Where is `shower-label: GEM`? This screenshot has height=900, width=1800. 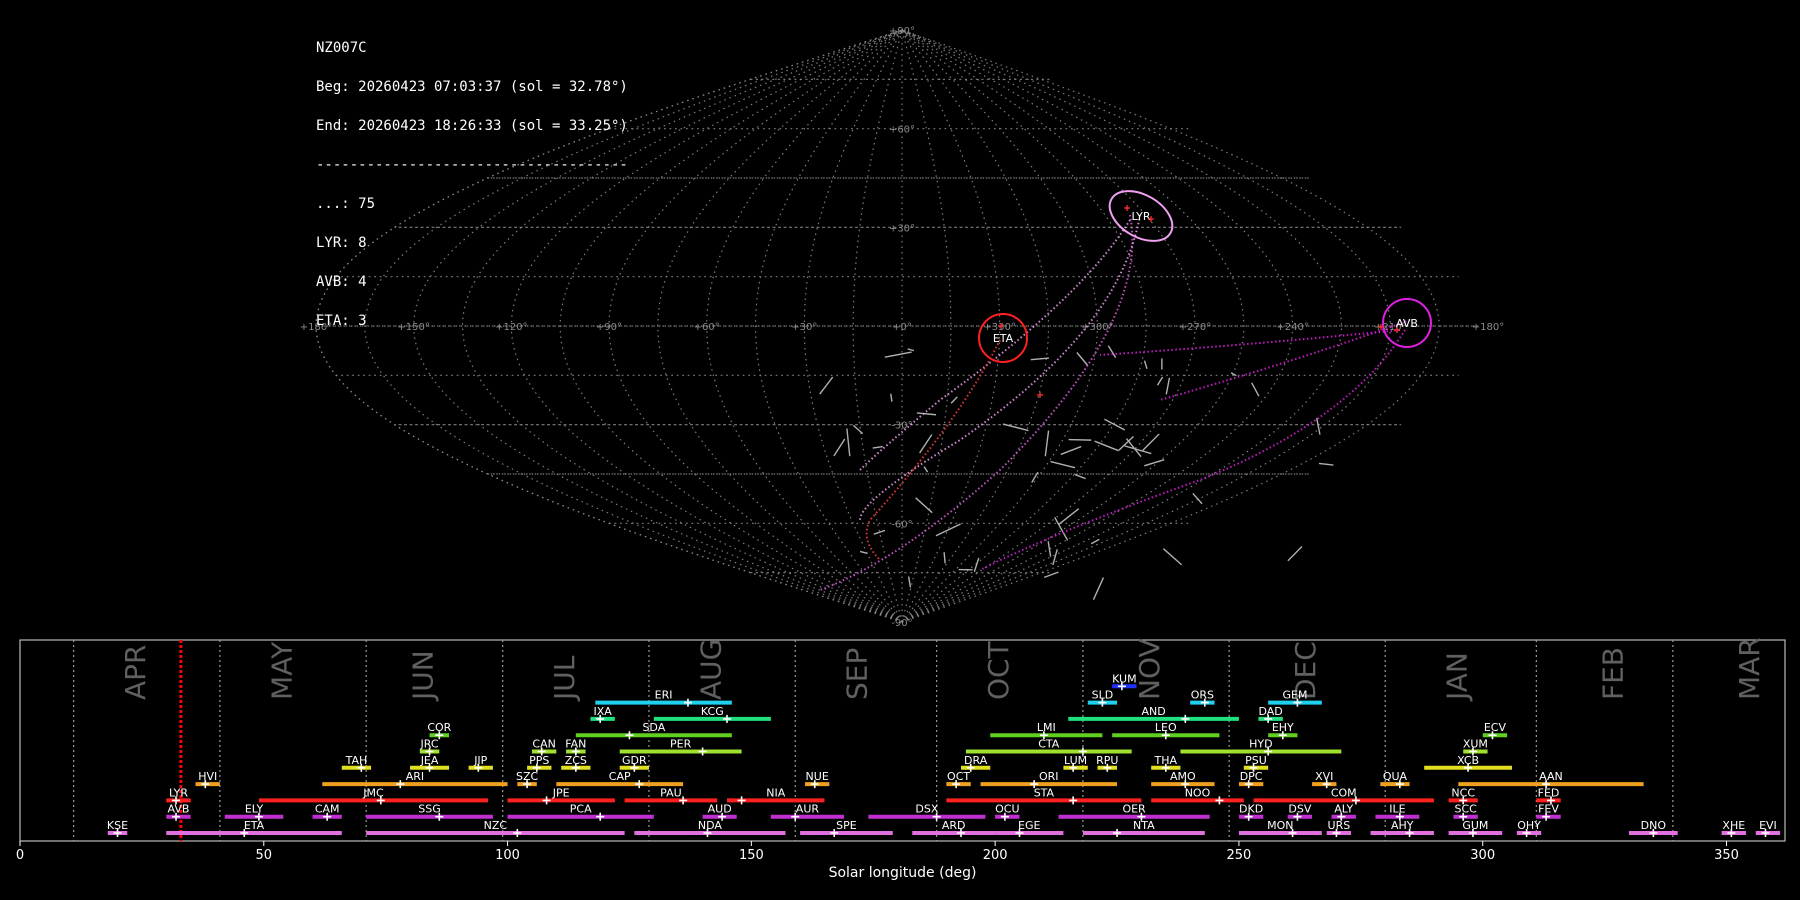
shower-label: GEM is located at coordinates (1295, 695).